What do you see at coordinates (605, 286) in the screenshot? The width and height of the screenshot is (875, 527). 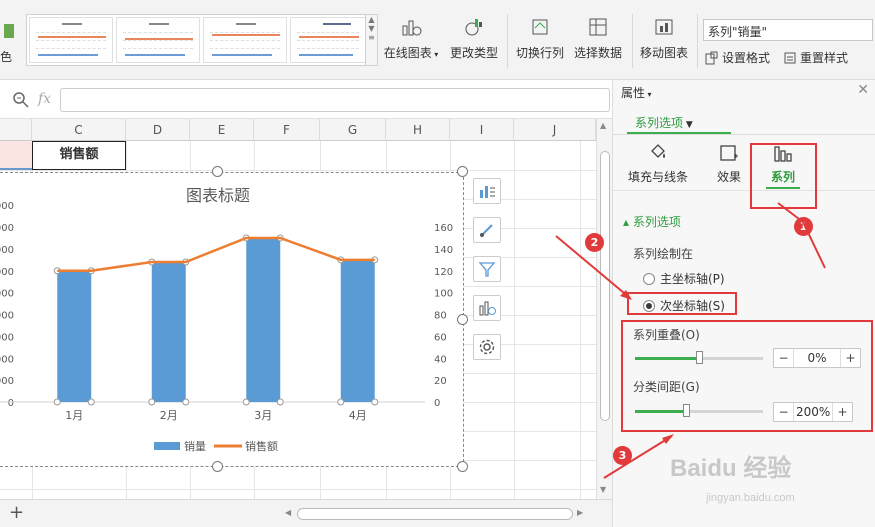 I see `vertical-scroll-thumb` at bounding box center [605, 286].